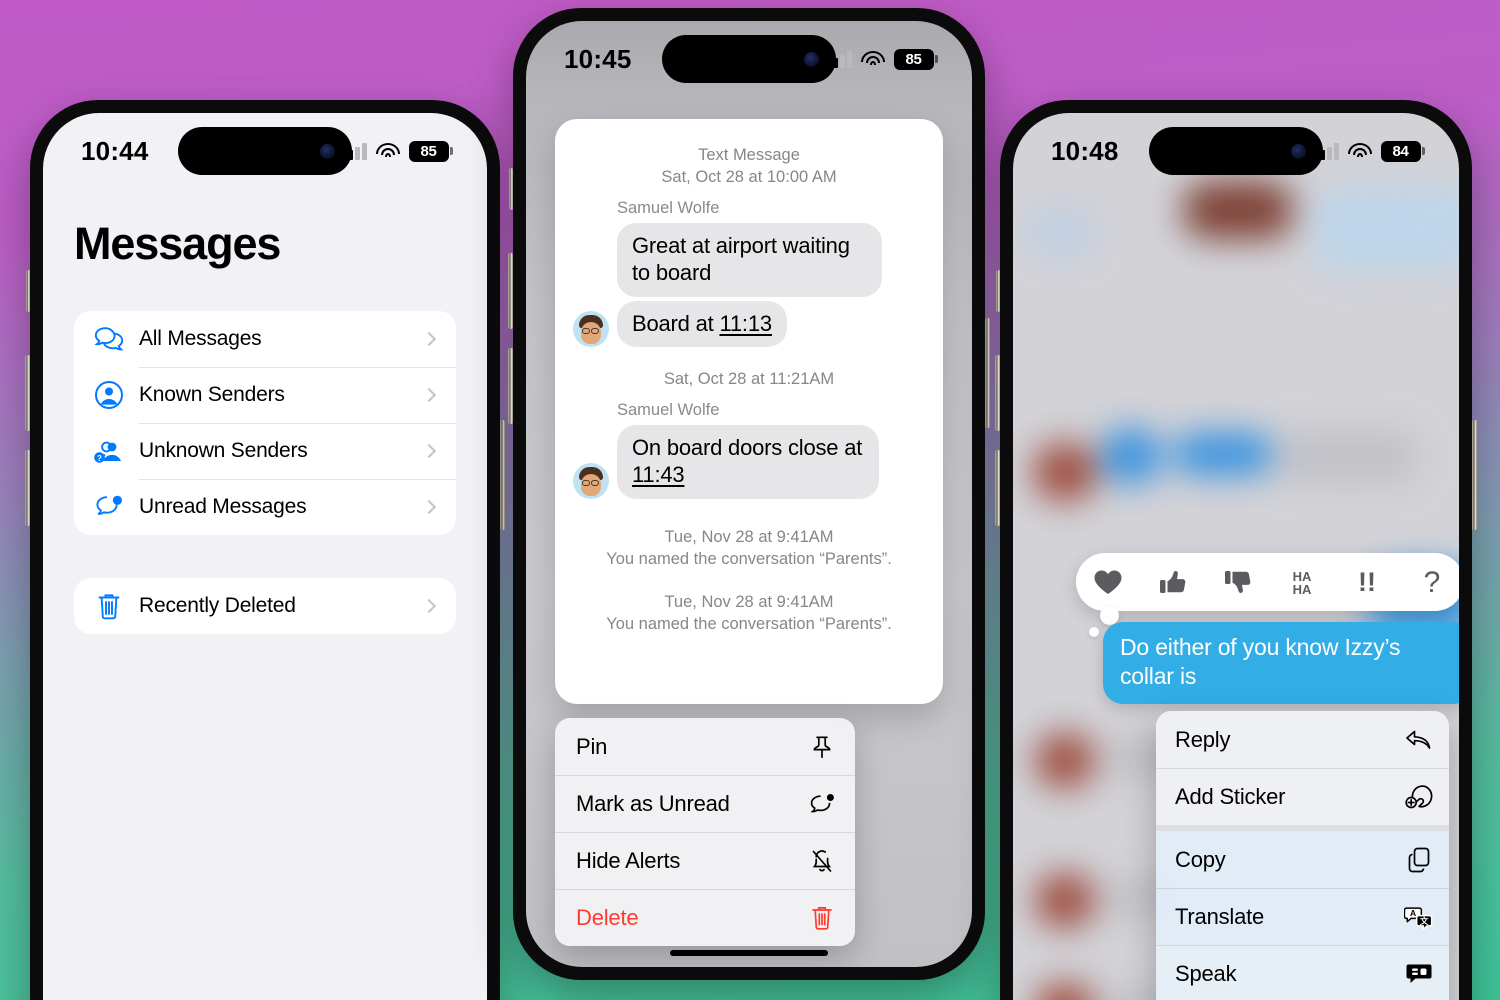  Describe the element at coordinates (1302, 739) in the screenshot. I see `context-menu-item-reply: Reply` at that location.